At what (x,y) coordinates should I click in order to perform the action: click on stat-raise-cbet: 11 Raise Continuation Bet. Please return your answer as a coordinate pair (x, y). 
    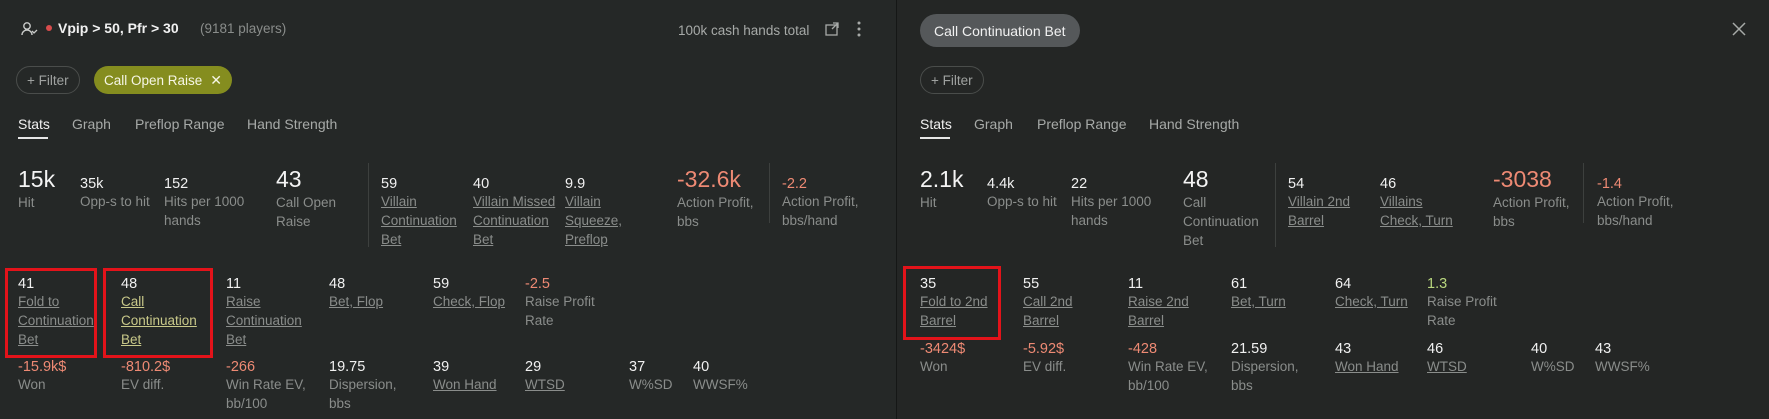
    Looking at the image, I should click on (268, 312).